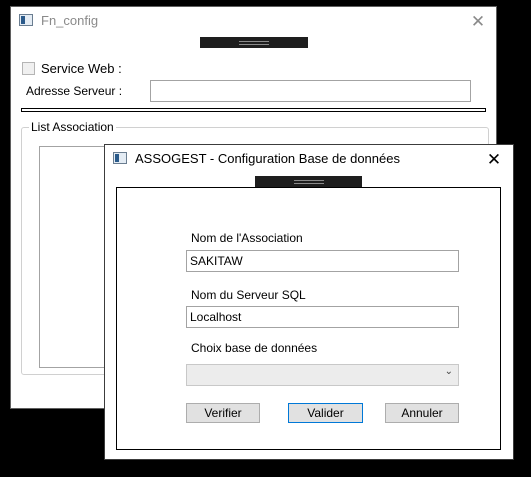 The height and width of the screenshot is (477, 531). I want to click on choix-base-select: ⌄, so click(322, 375).